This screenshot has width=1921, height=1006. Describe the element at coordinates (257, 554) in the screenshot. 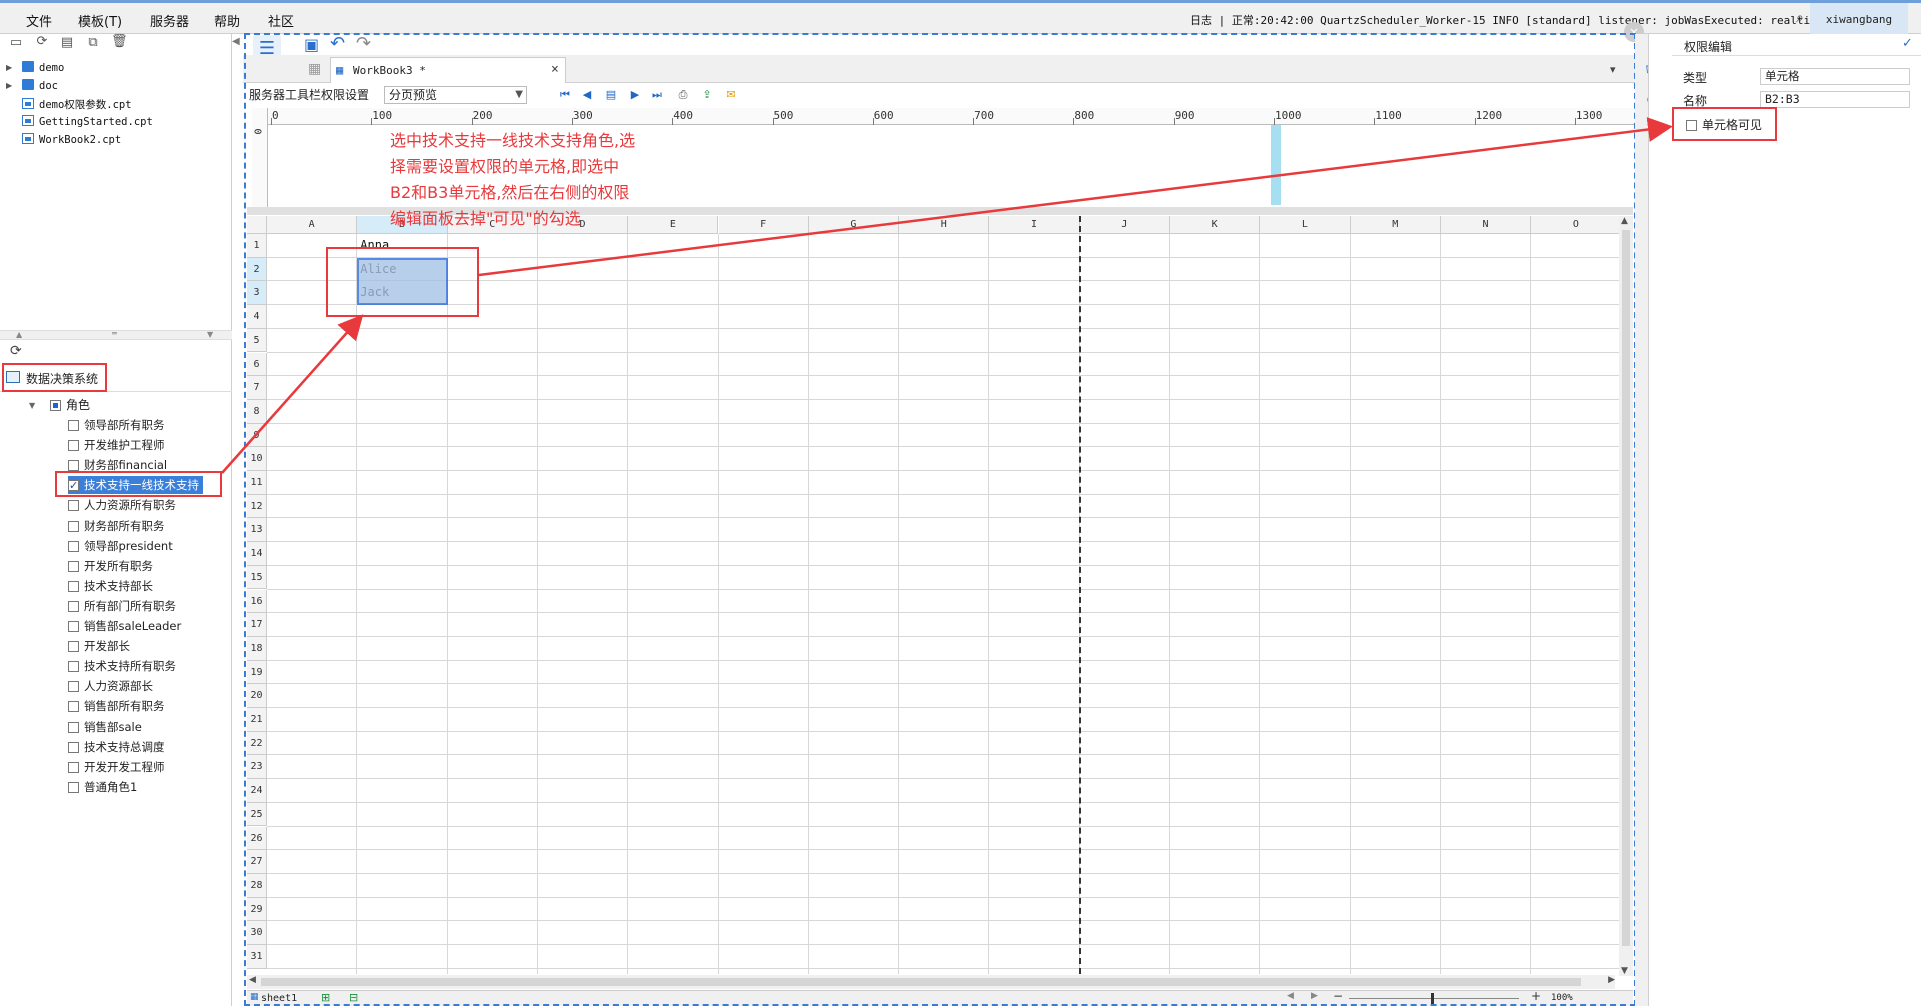

I see `row-header: 14` at that location.